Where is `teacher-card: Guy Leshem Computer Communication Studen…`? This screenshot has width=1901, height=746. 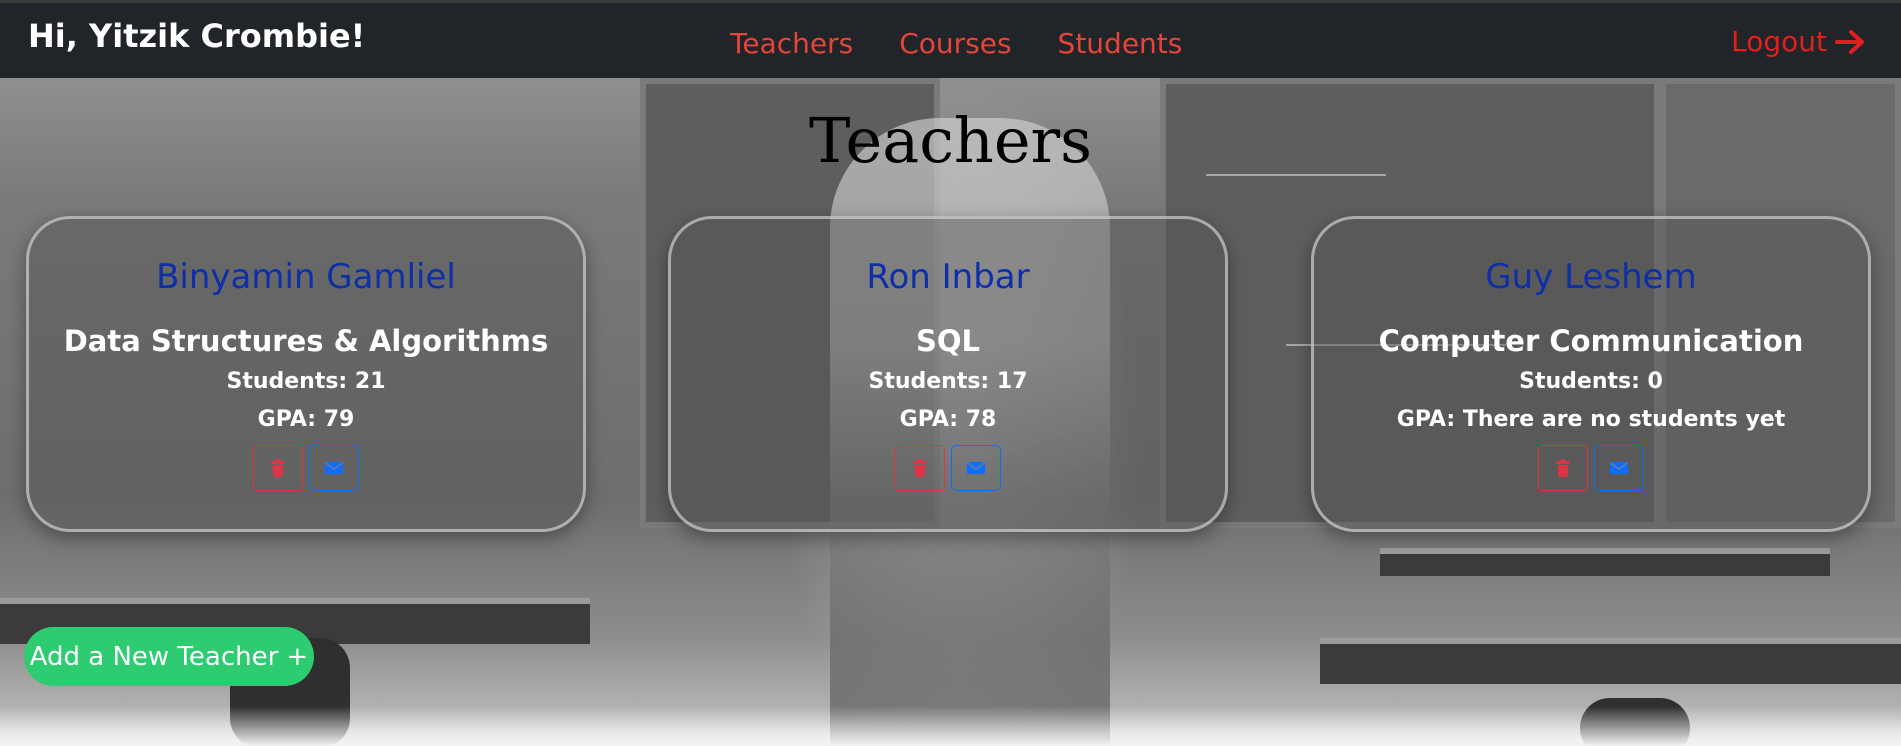 teacher-card: Guy Leshem Computer Communication Studen… is located at coordinates (1591, 374).